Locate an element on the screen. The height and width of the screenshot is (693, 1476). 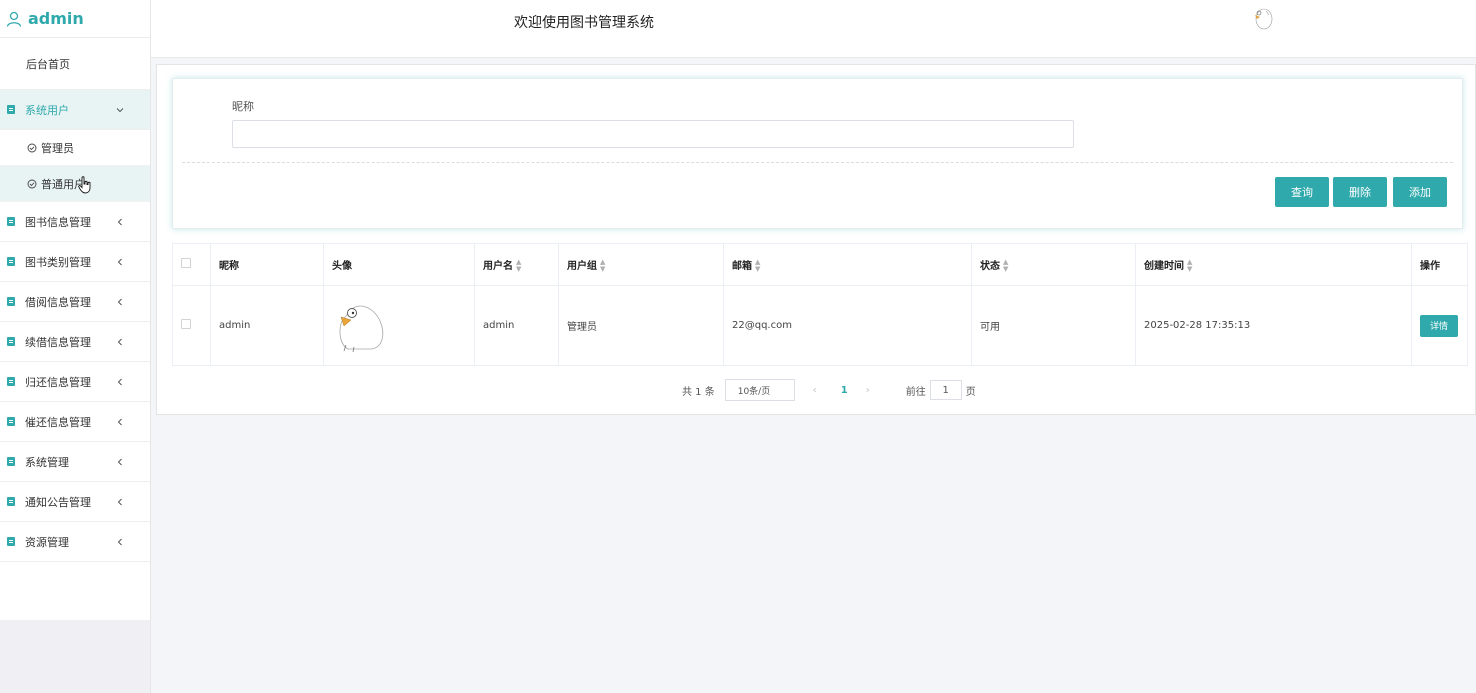
sidebar-item: 续借信息管理 is located at coordinates (75, 342).